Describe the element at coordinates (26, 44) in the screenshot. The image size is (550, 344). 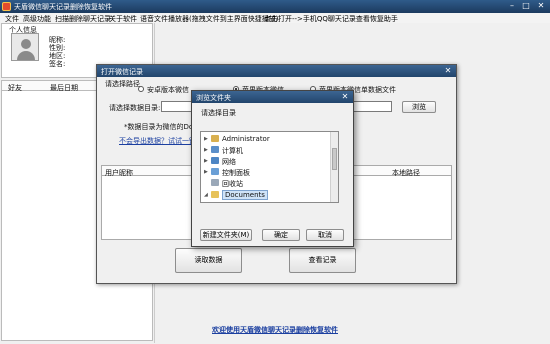
I see `avatar-head-icon` at that location.